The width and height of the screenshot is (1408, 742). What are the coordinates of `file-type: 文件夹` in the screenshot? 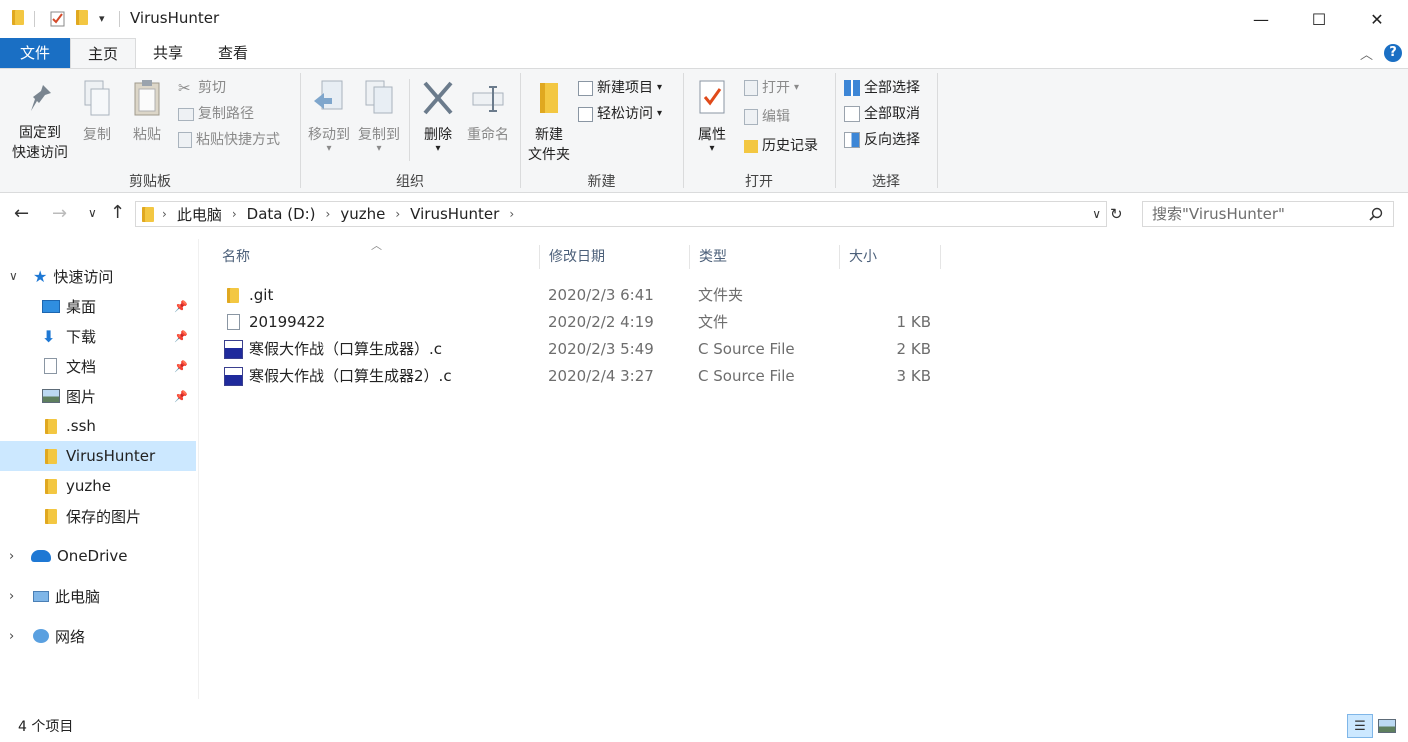 It's located at (721, 295).